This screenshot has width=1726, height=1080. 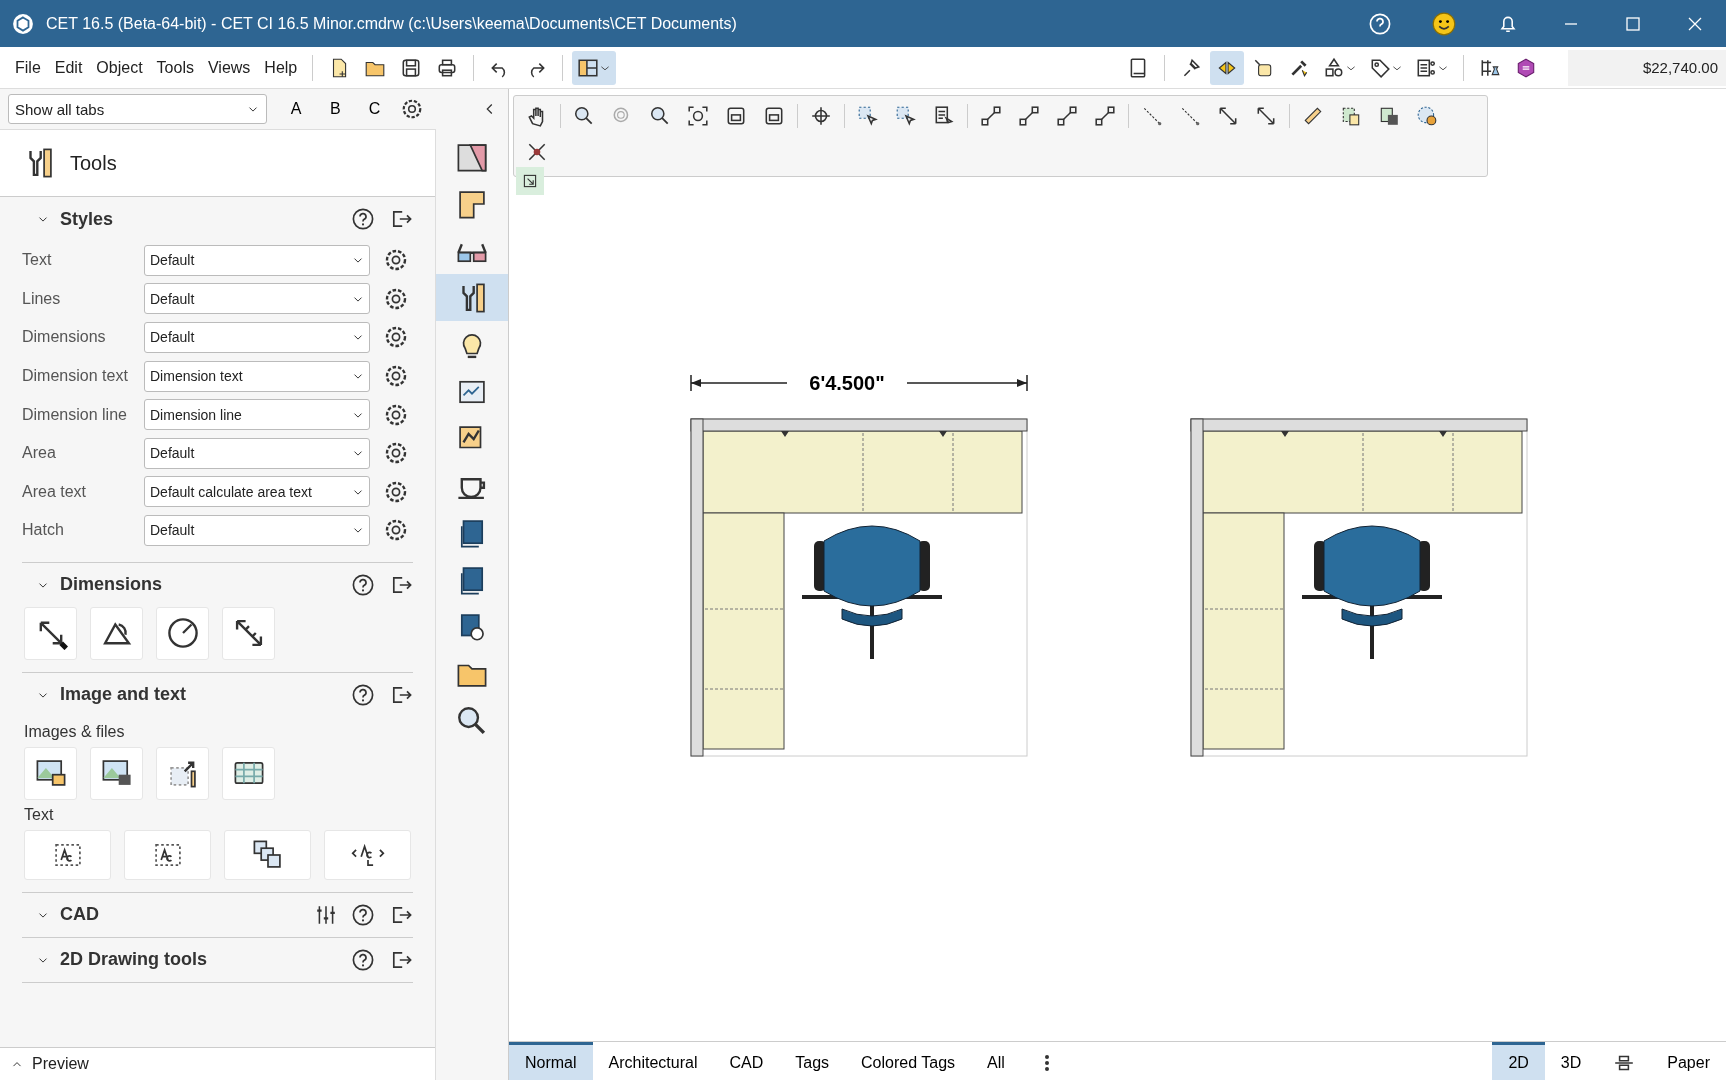 I want to click on window-title: CET 16.5 (Beta-64-bit) - CET CI 16.5 Minor.cmdrw (c:\Users\keema\Documents\CET Documents), so click(x=392, y=23).